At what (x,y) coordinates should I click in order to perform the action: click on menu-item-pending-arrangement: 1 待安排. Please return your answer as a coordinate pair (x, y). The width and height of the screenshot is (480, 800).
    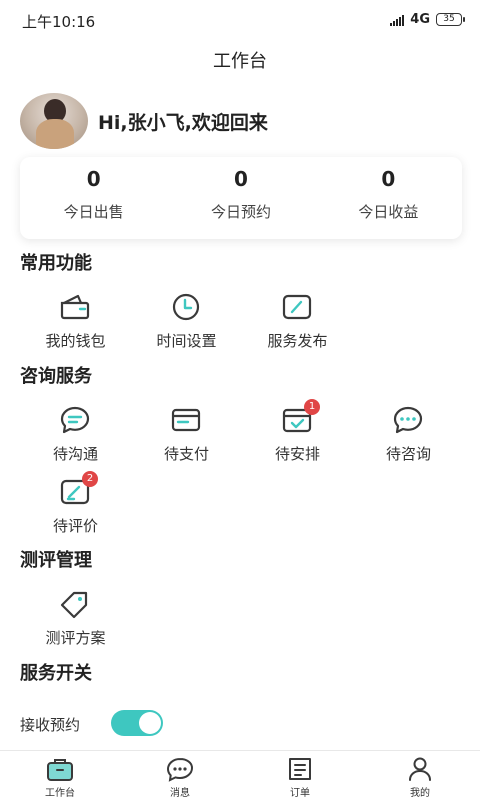
    Looking at the image, I should click on (297, 438).